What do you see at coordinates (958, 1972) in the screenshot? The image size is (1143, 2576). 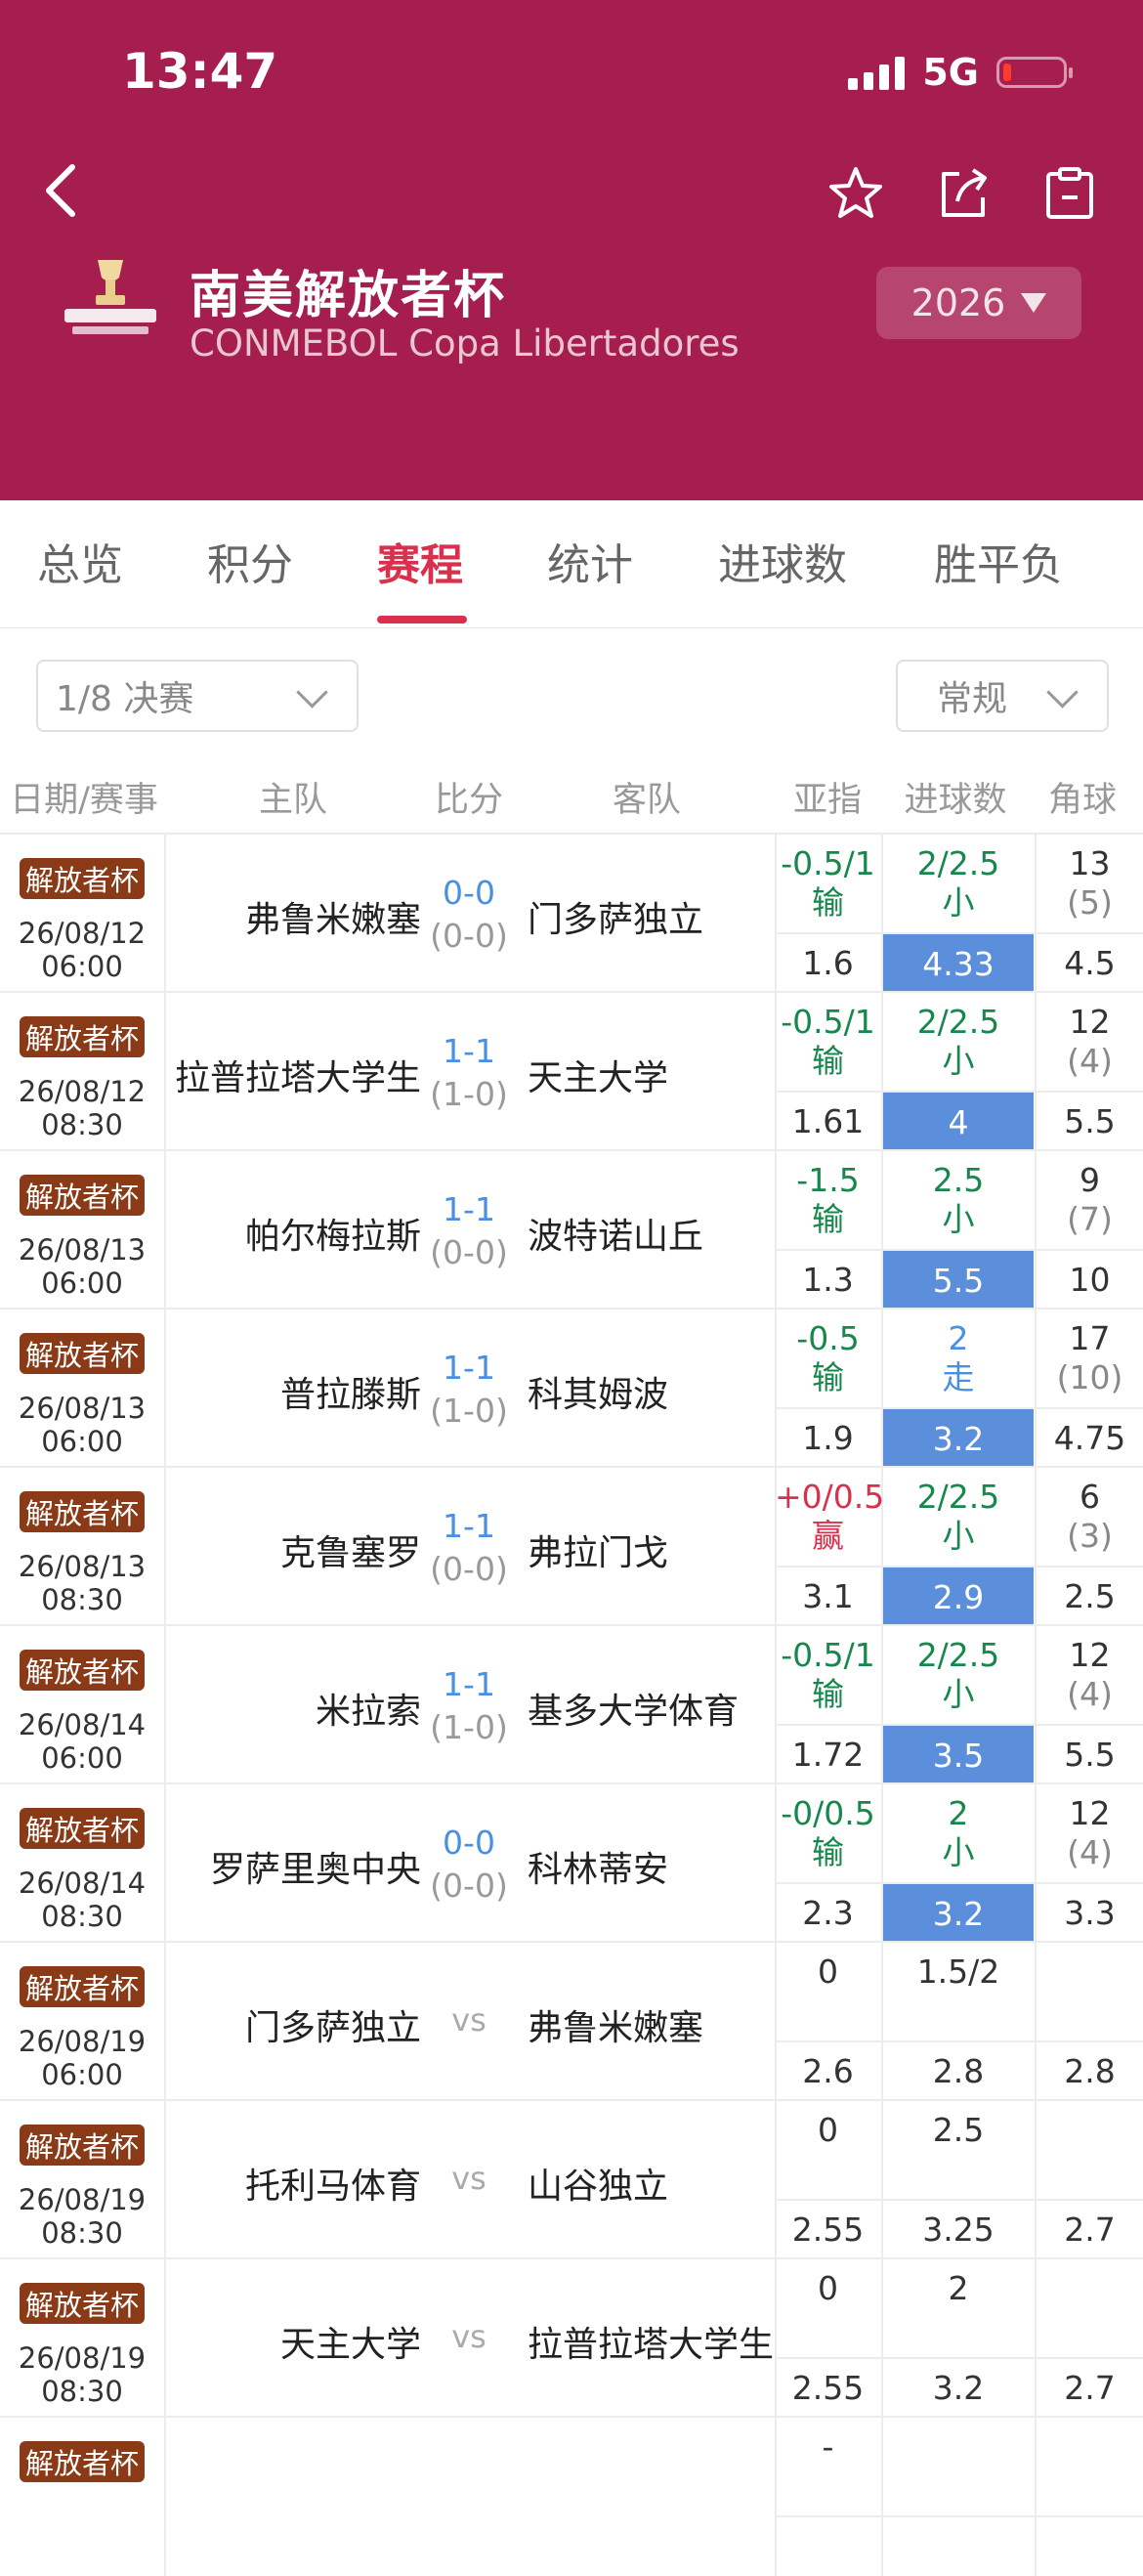 I see `total-goals-line: 1.5/2` at bounding box center [958, 1972].